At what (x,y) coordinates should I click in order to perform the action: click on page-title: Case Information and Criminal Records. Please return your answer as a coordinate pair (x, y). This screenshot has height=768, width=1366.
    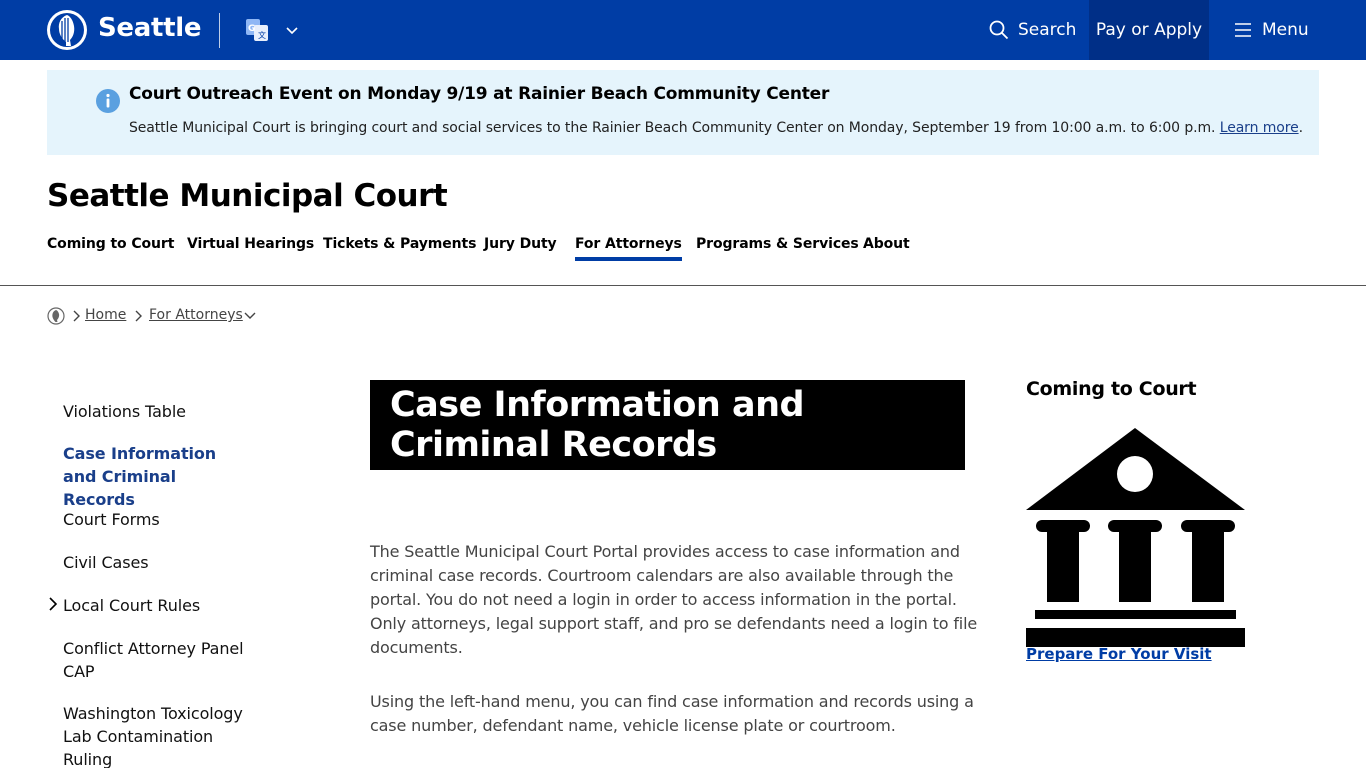
    Looking at the image, I should click on (597, 425).